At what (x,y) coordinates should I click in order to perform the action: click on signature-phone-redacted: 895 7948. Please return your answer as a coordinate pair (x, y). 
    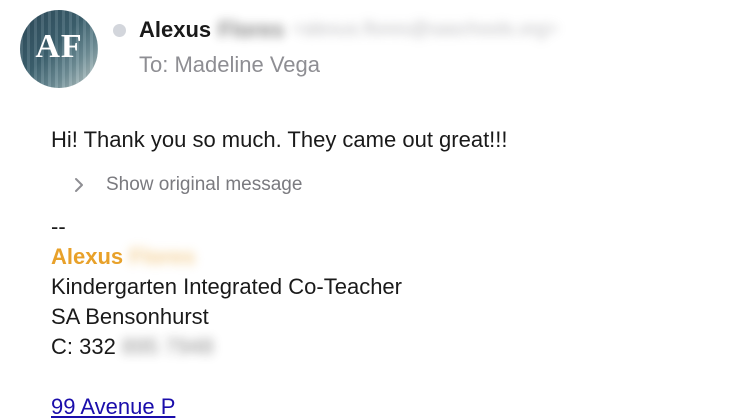
    Looking at the image, I should click on (167, 346).